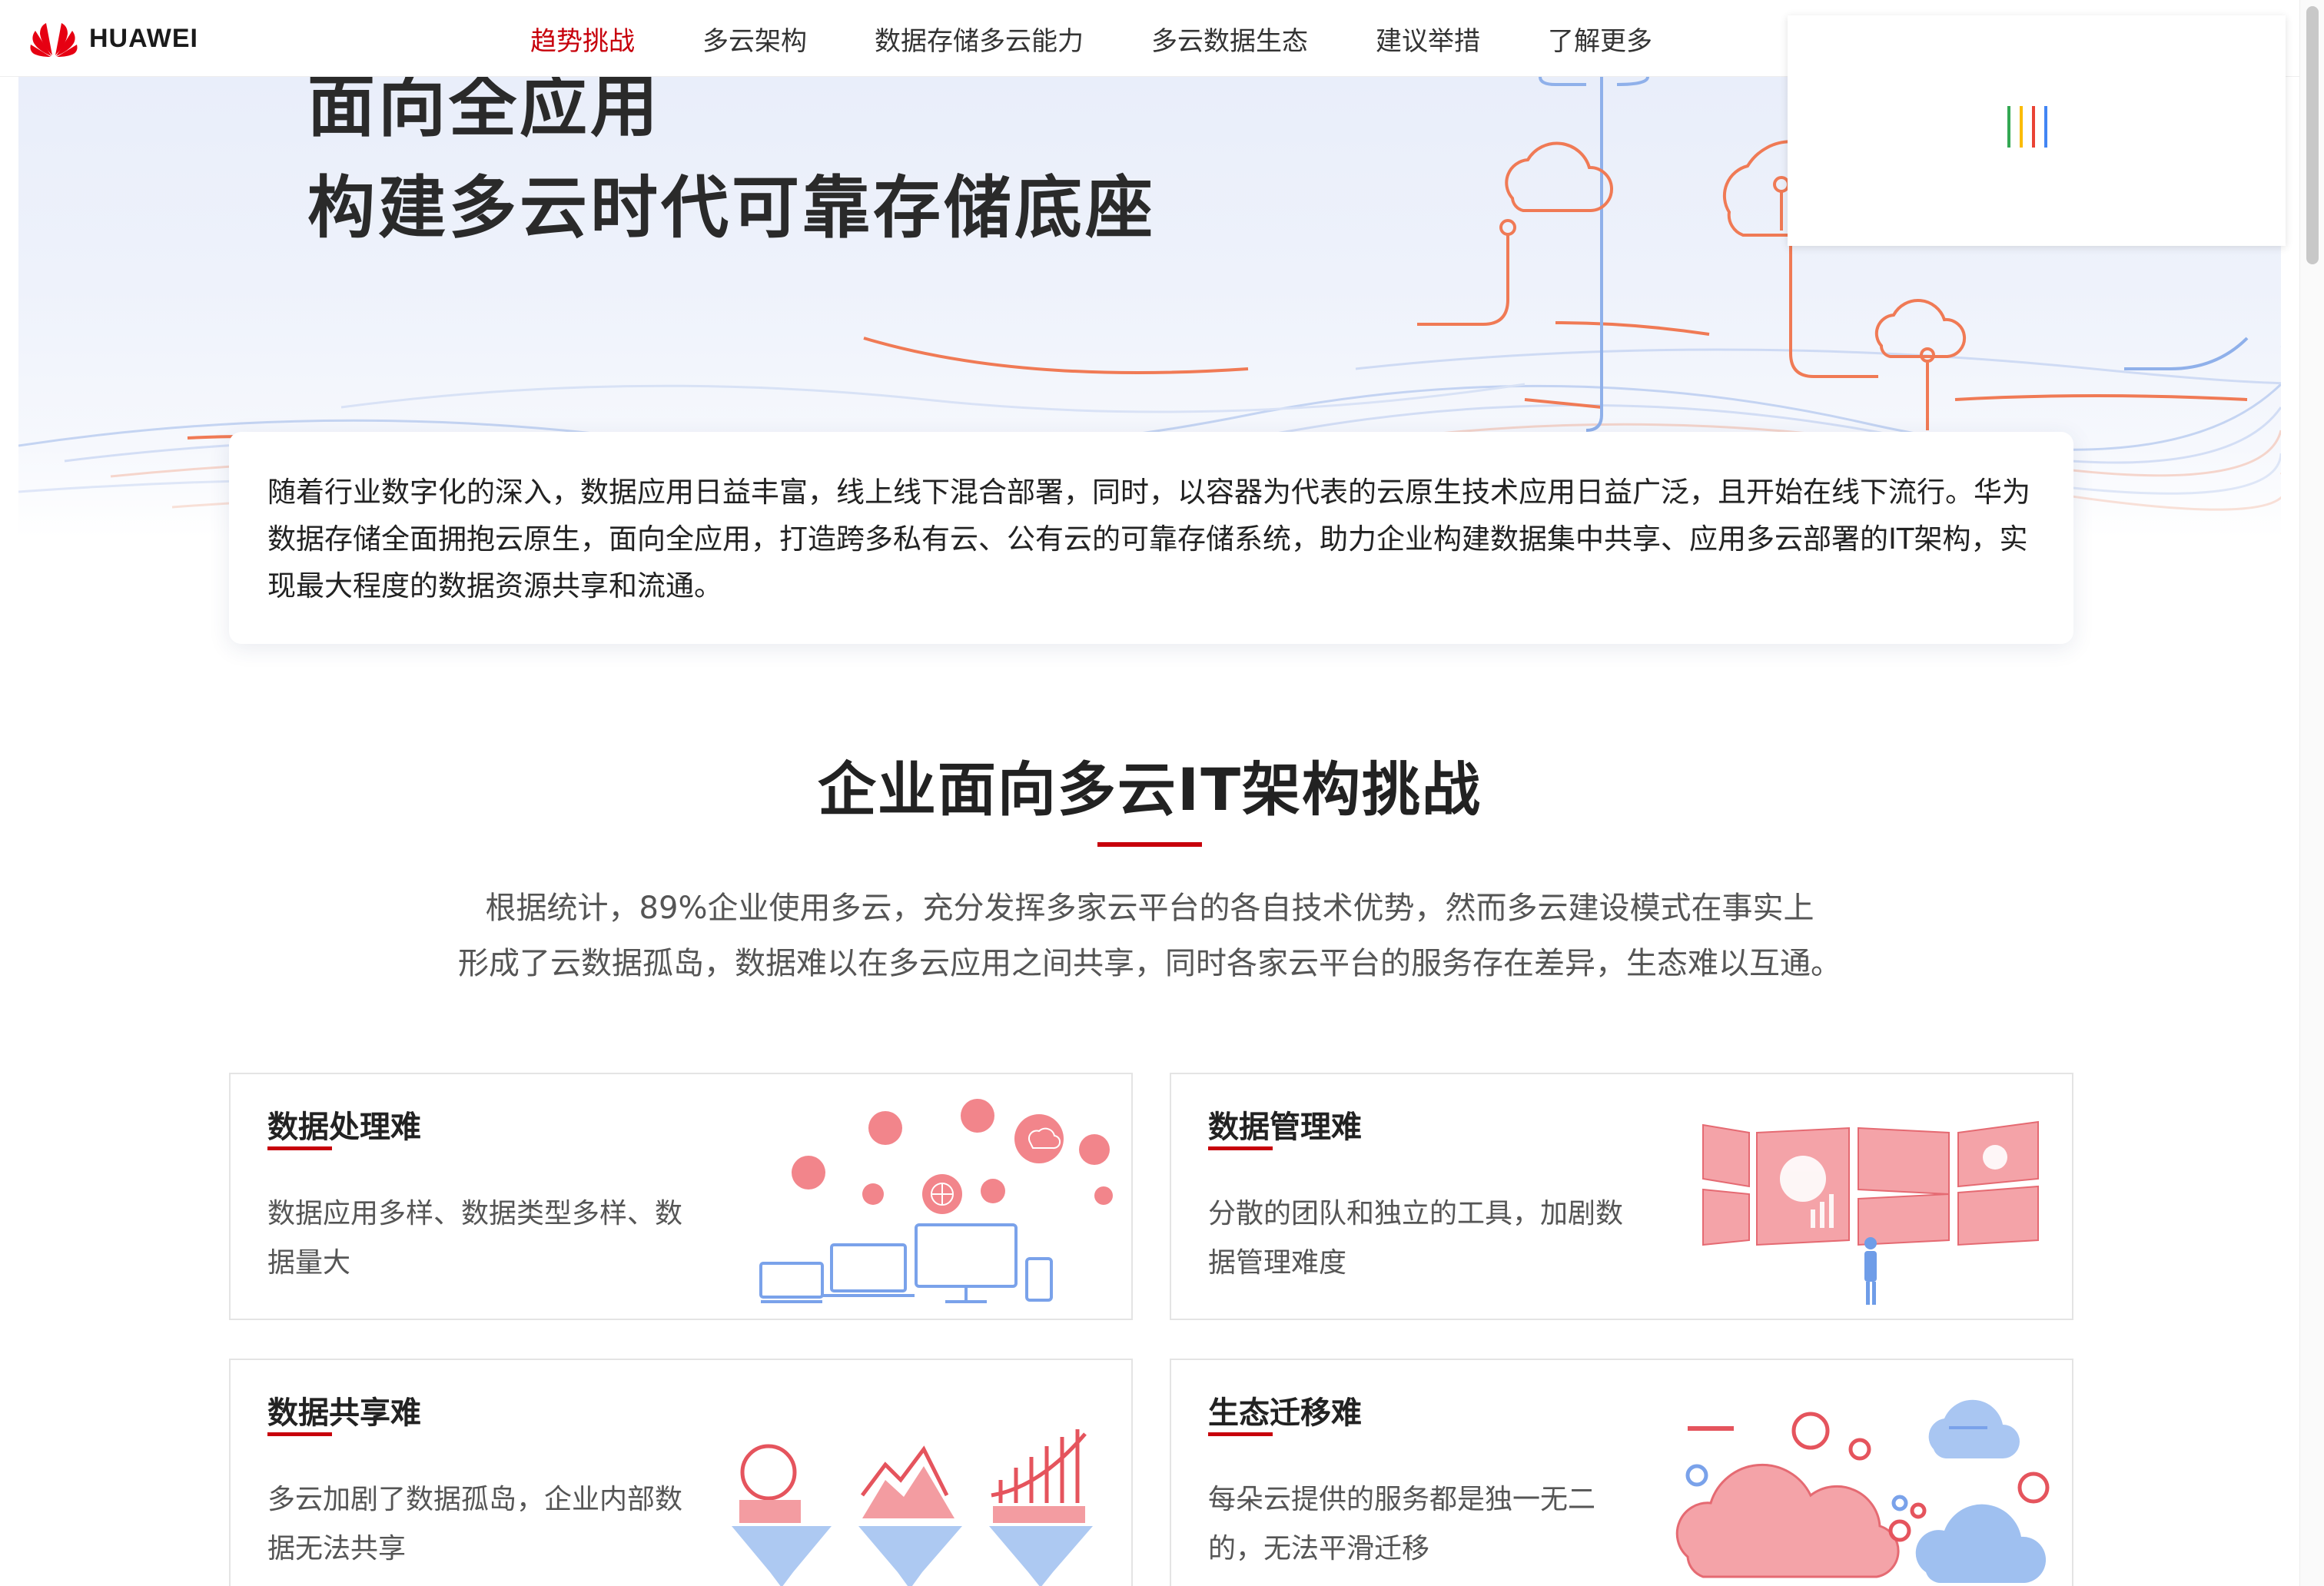 The width and height of the screenshot is (2324, 1586). What do you see at coordinates (936, 1201) in the screenshot?
I see `devices-data-bubbles-illustration` at bounding box center [936, 1201].